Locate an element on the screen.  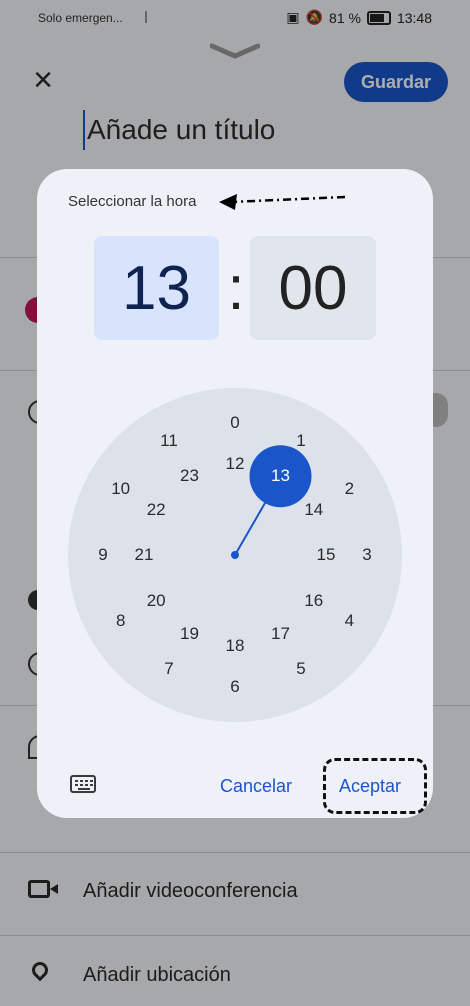
clock-number-2: 2 is located at coordinates (349, 489).